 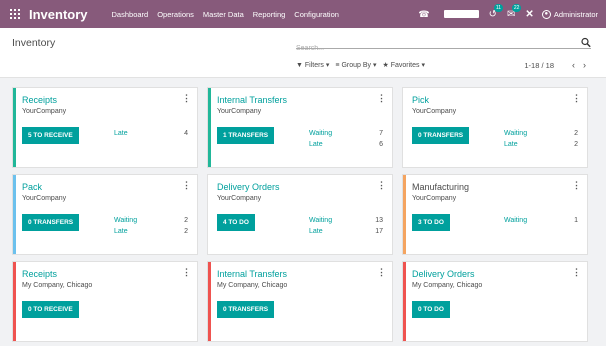 I want to click on filters-dropdown: ▼ Filters ▾, so click(x=312, y=65).